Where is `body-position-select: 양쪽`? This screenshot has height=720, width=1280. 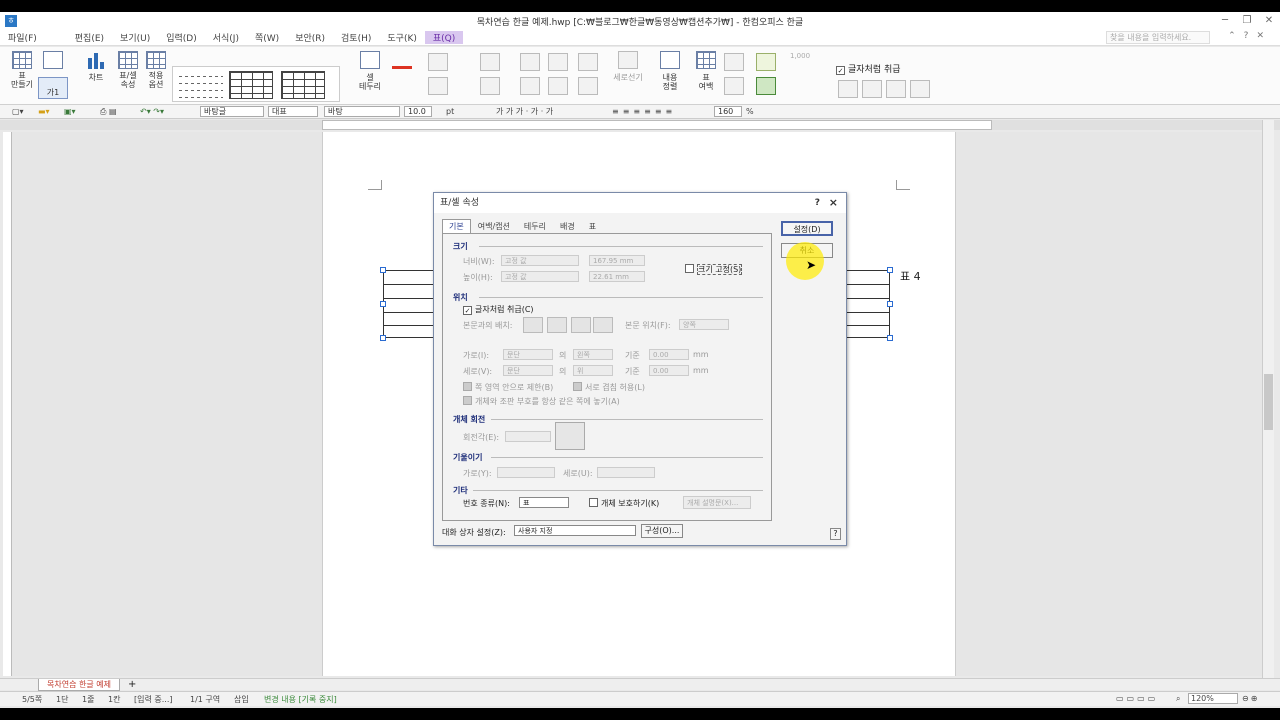 body-position-select: 양쪽 is located at coordinates (704, 324).